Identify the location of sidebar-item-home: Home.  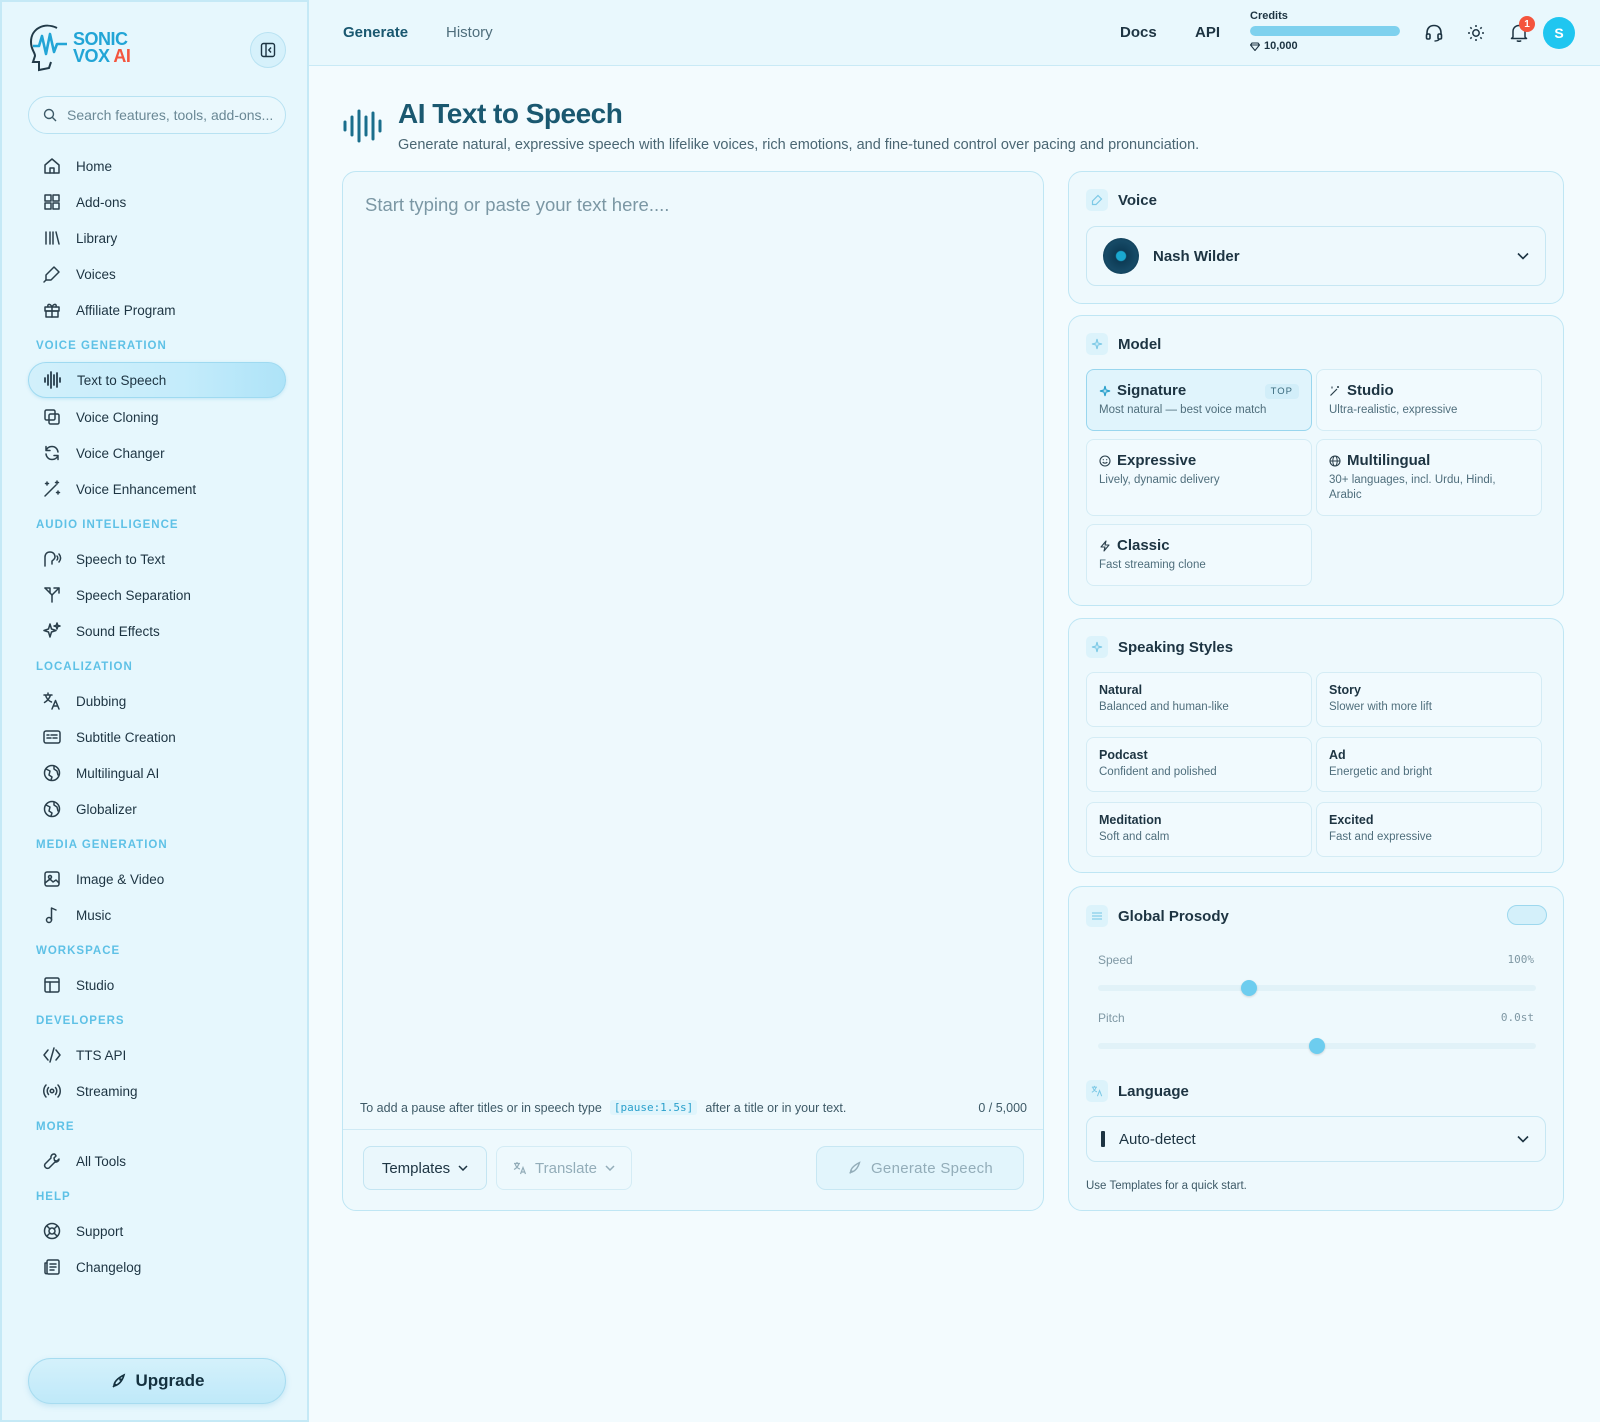
(157, 166).